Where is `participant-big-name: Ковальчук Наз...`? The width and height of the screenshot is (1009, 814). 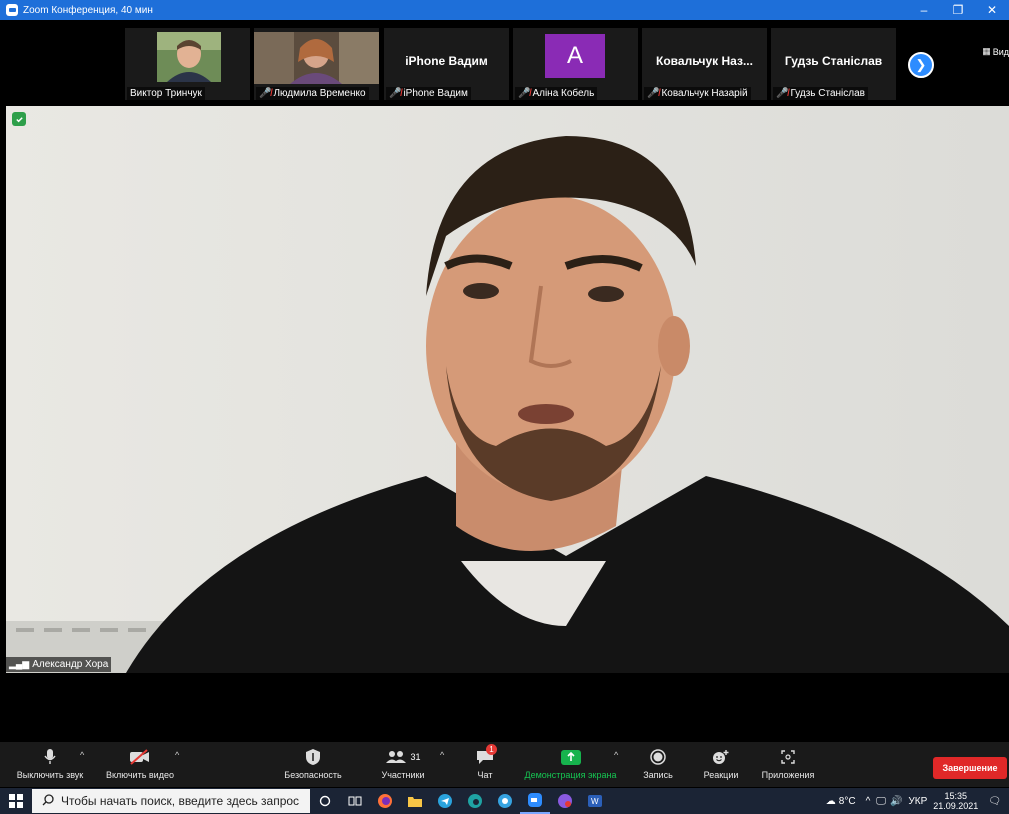
participant-big-name: Ковальчук Наз... is located at coordinates (704, 61).